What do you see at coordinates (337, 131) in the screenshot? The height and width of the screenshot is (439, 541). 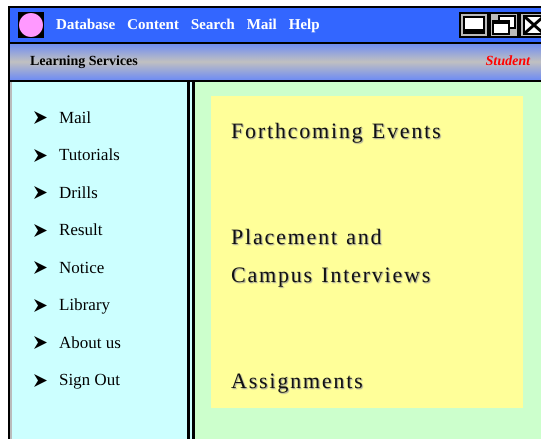 I see `section-heading: Forthcoming Events` at bounding box center [337, 131].